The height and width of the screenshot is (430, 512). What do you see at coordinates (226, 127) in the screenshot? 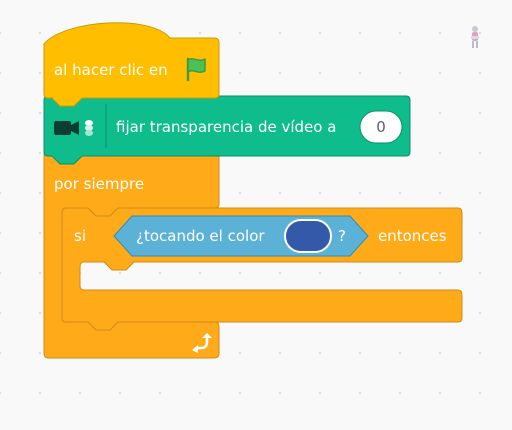
I see `video-transparency-label: fijar transparencia de vídeo a` at bounding box center [226, 127].